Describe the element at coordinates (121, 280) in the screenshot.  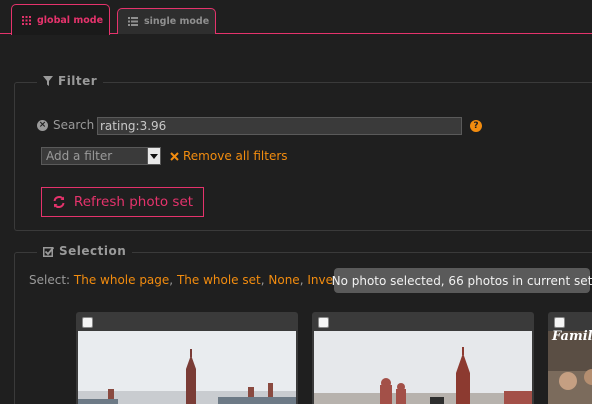
I see `select-whole-page-link: The whole page` at that location.